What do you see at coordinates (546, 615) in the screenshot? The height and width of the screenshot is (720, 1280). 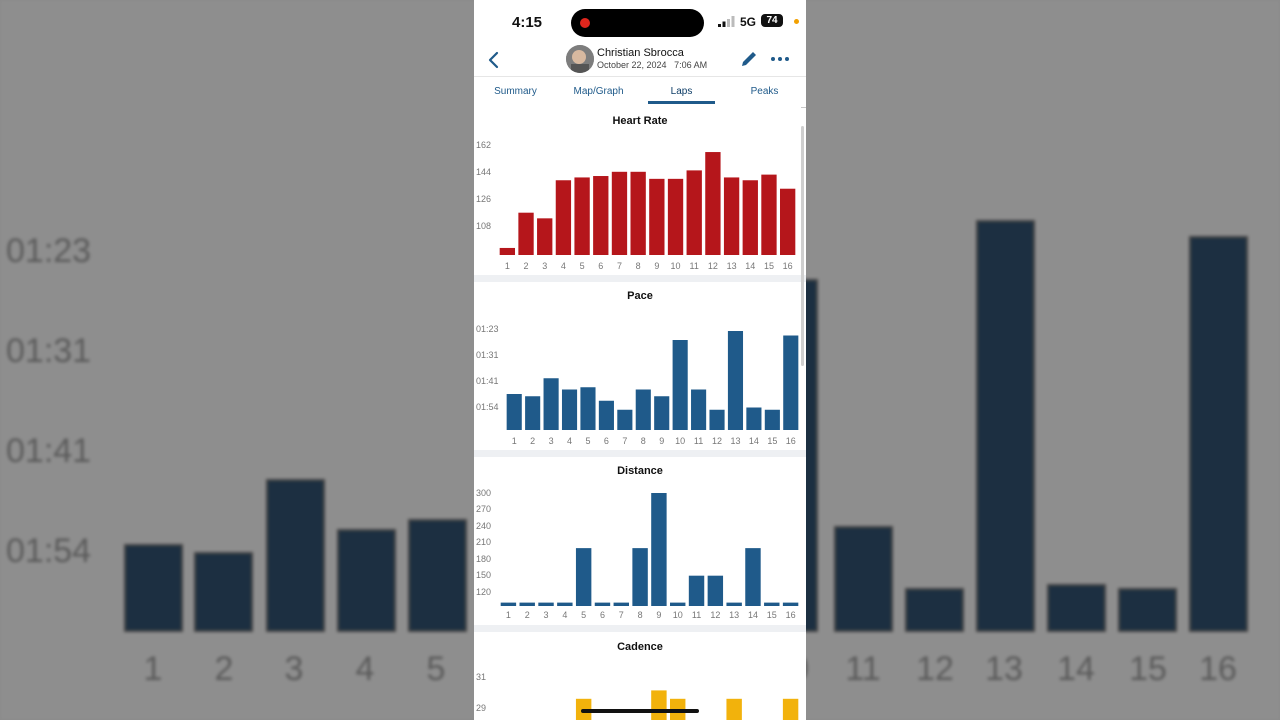 I see `x-tick-label: 3` at bounding box center [546, 615].